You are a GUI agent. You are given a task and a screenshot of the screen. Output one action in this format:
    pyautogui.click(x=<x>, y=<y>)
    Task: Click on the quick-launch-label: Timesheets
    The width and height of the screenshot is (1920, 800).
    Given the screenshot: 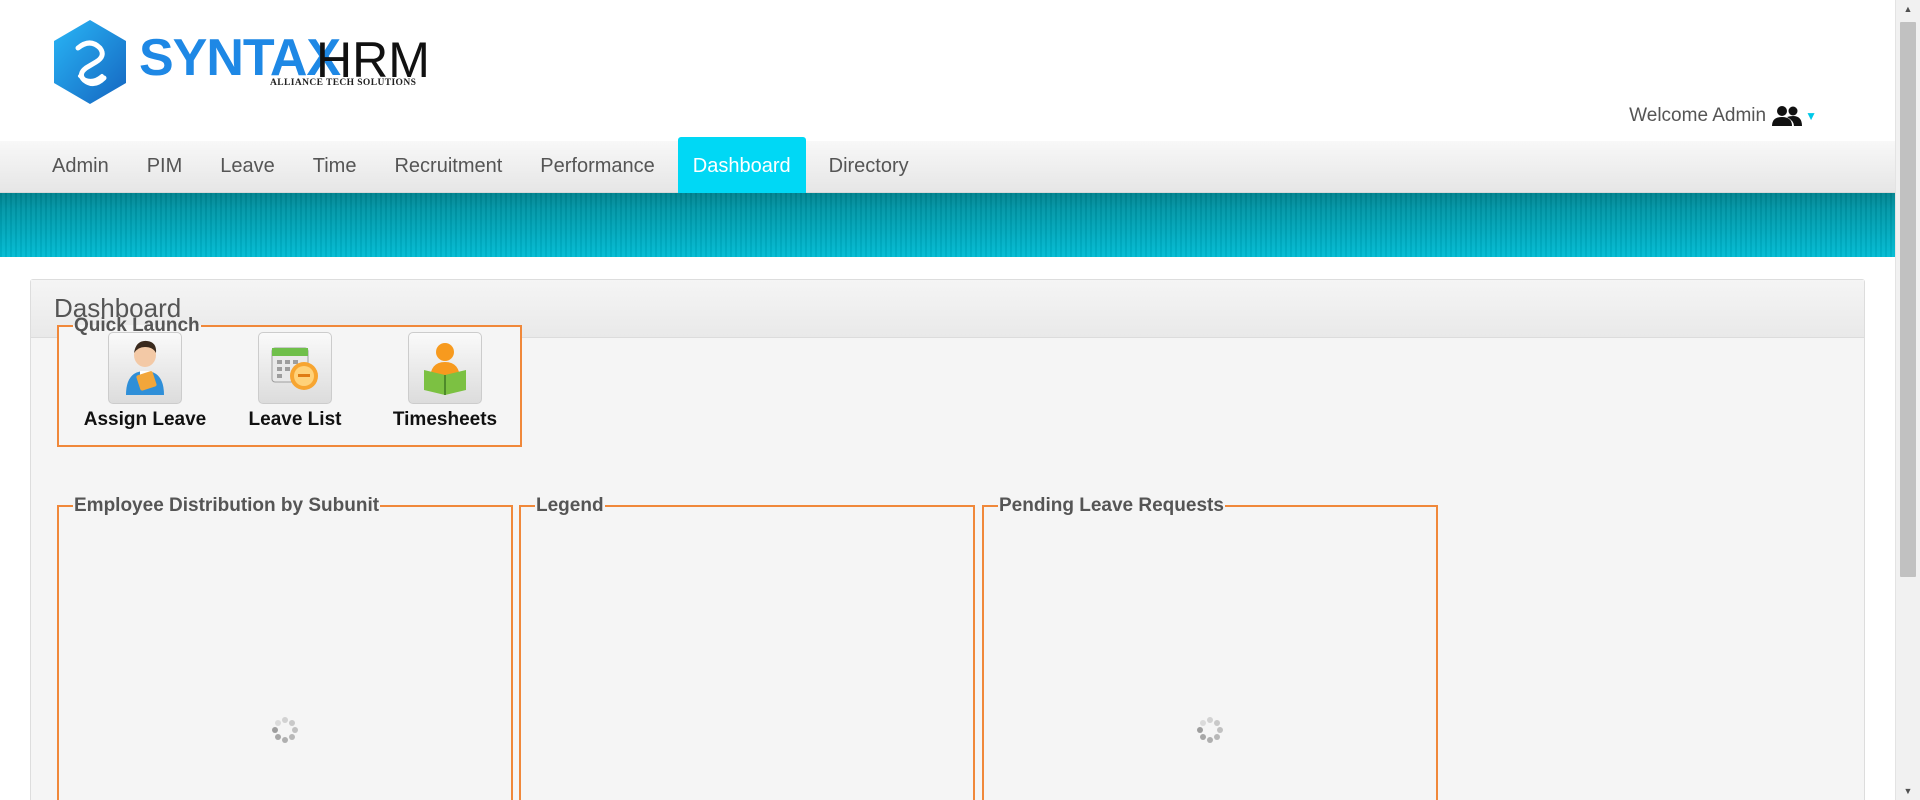 What is the action you would take?
    pyautogui.click(x=445, y=419)
    